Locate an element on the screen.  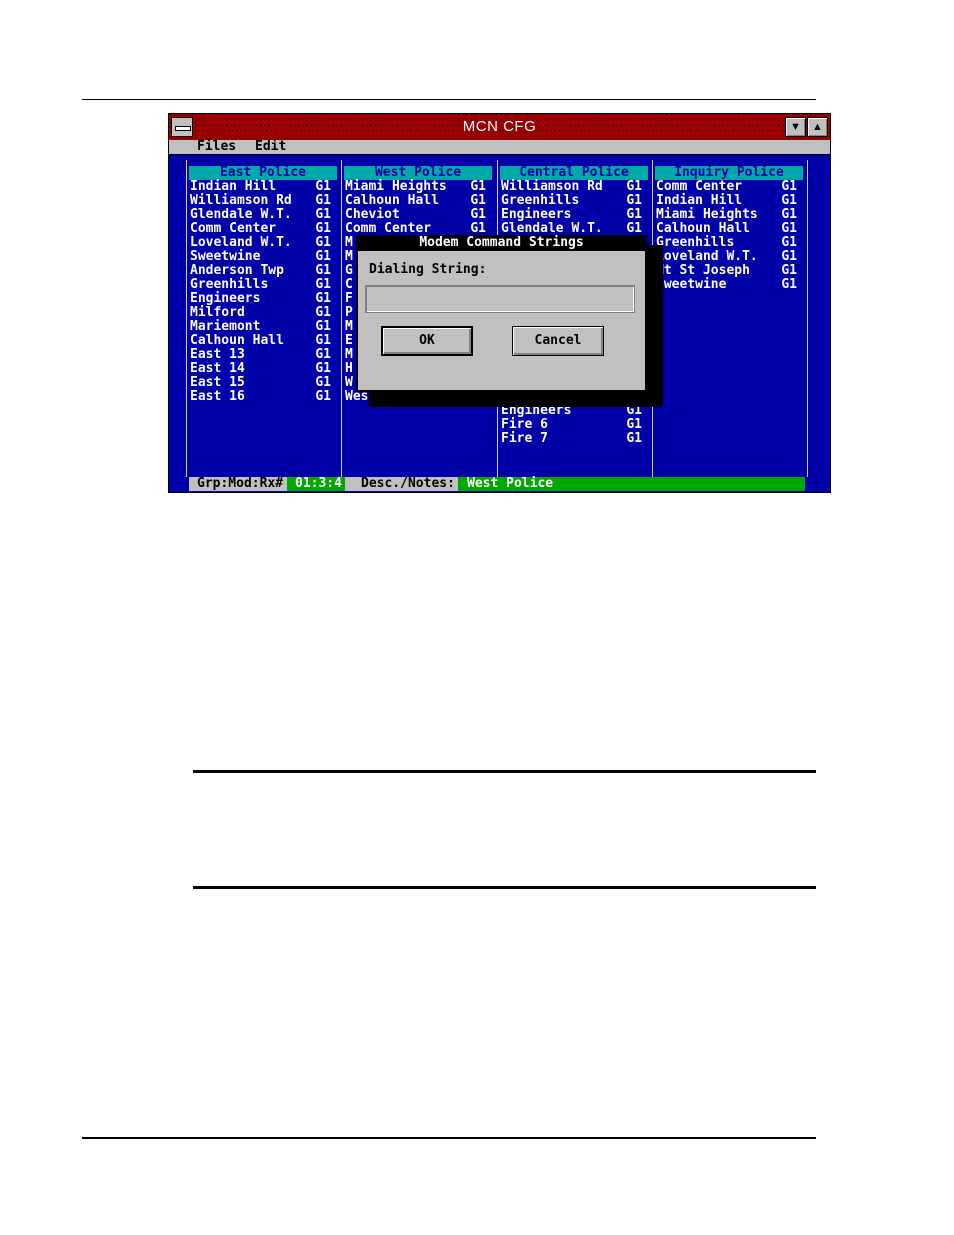
column-header: West Police is located at coordinates (418, 173).